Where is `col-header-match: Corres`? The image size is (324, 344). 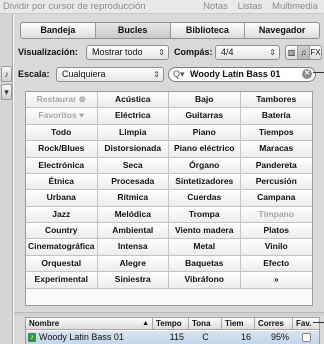
col-header-match: Corres is located at coordinates (274, 324).